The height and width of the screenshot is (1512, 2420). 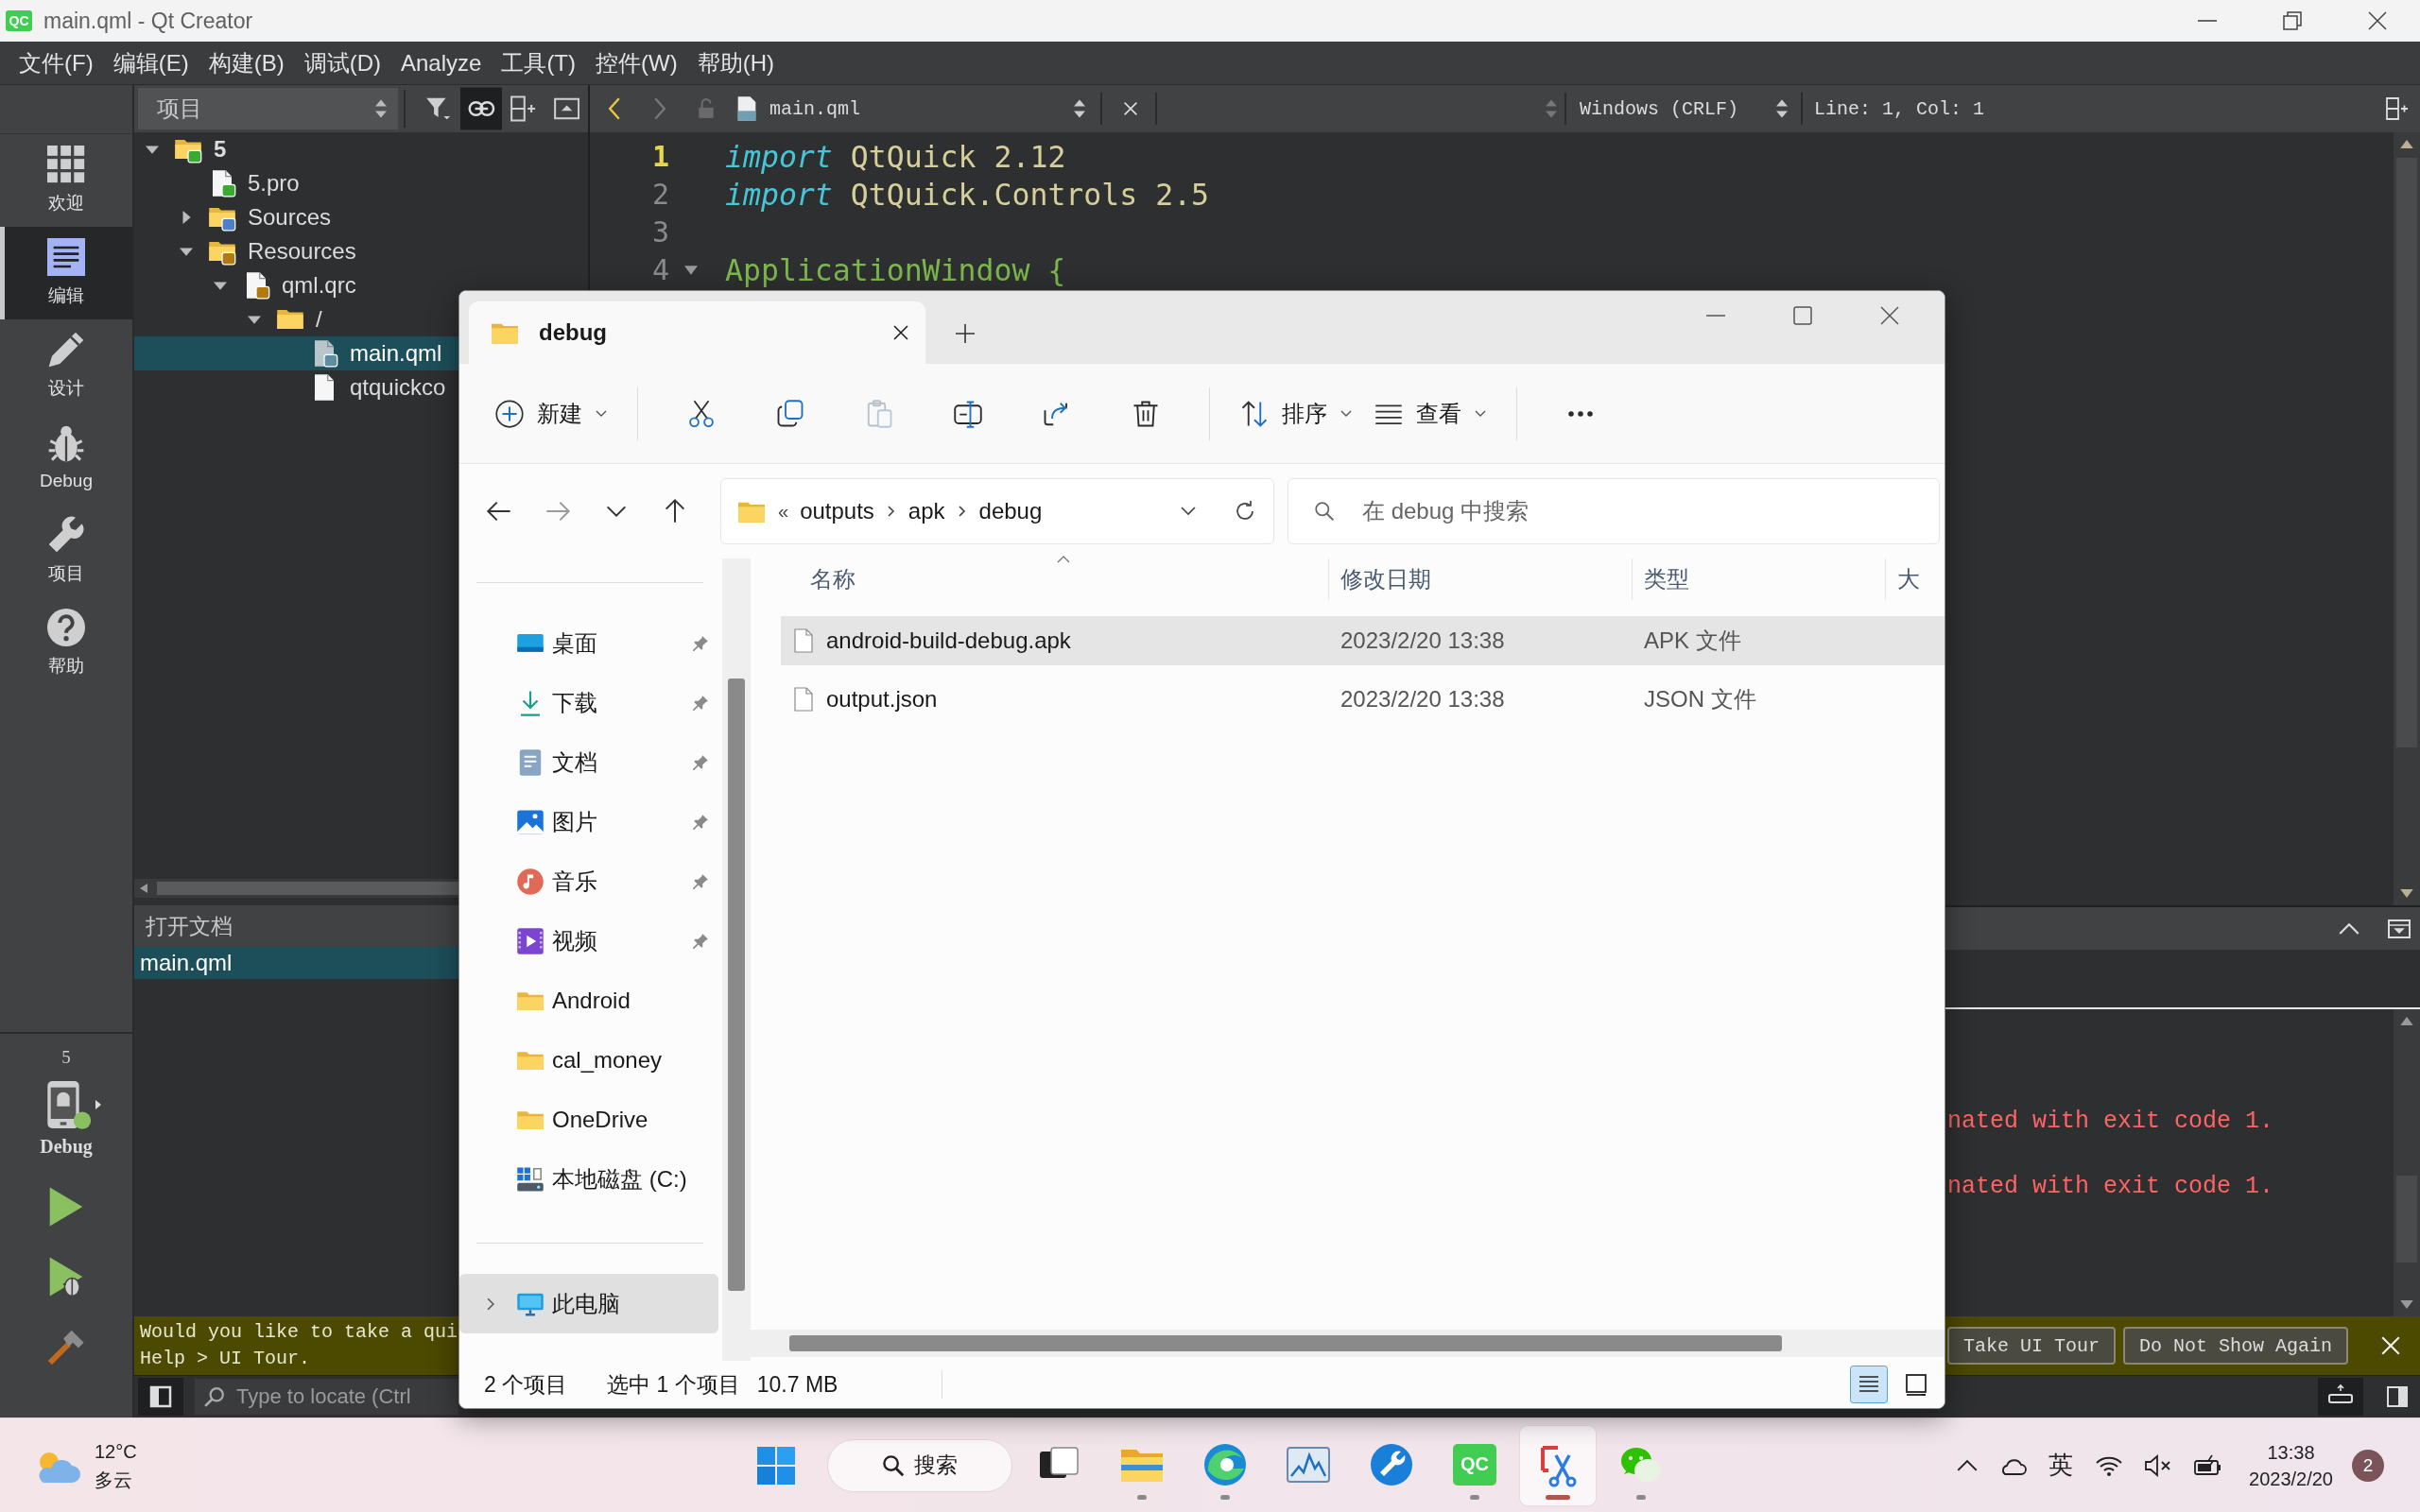 What do you see at coordinates (637, 62) in the screenshot?
I see `menu-item: 控件(W)` at bounding box center [637, 62].